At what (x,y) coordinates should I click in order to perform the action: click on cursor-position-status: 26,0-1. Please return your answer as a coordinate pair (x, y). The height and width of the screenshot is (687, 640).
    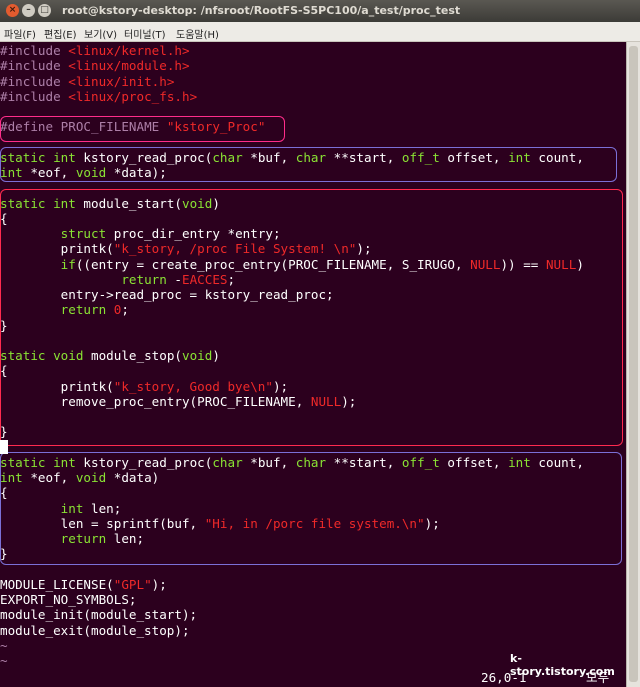
    Looking at the image, I should click on (504, 677).